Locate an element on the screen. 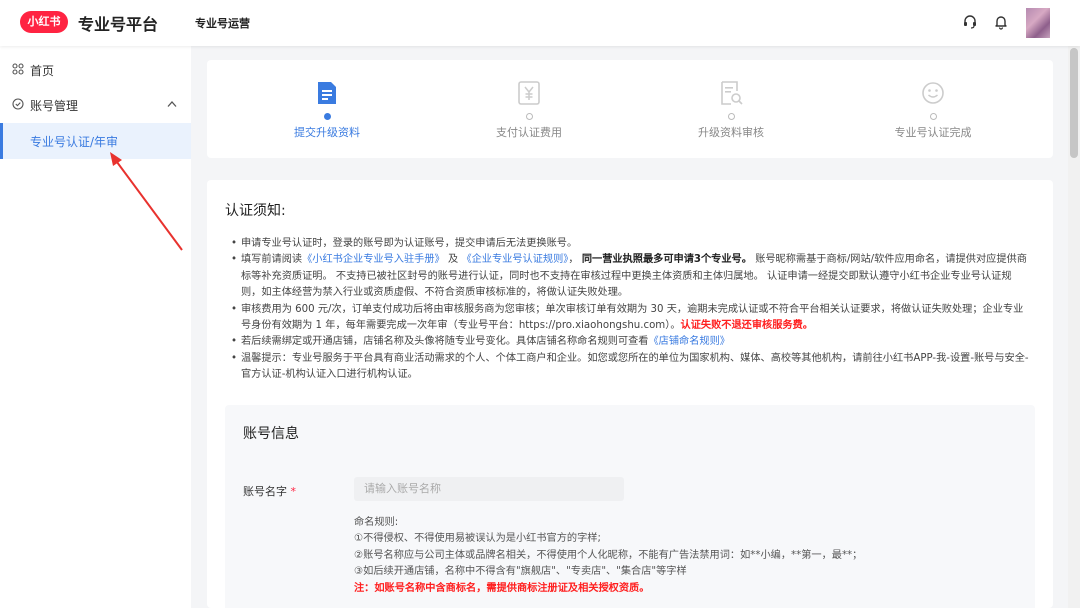 Image resolution: width=1080 pixels, height=608 pixels. top-bar: 小红书 专业号平台 专业号运营 is located at coordinates (540, 23).